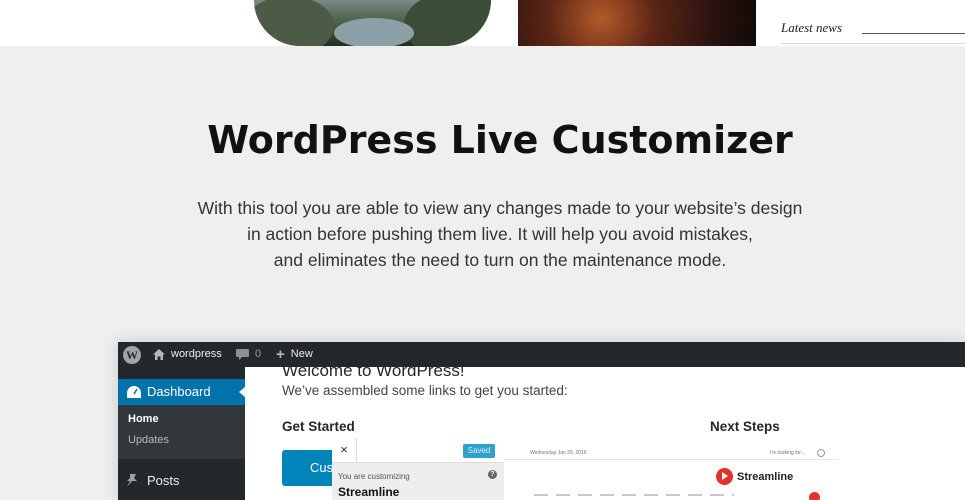 The width and height of the screenshot is (965, 500). I want to click on streamline-logo: Streamline, so click(754, 476).